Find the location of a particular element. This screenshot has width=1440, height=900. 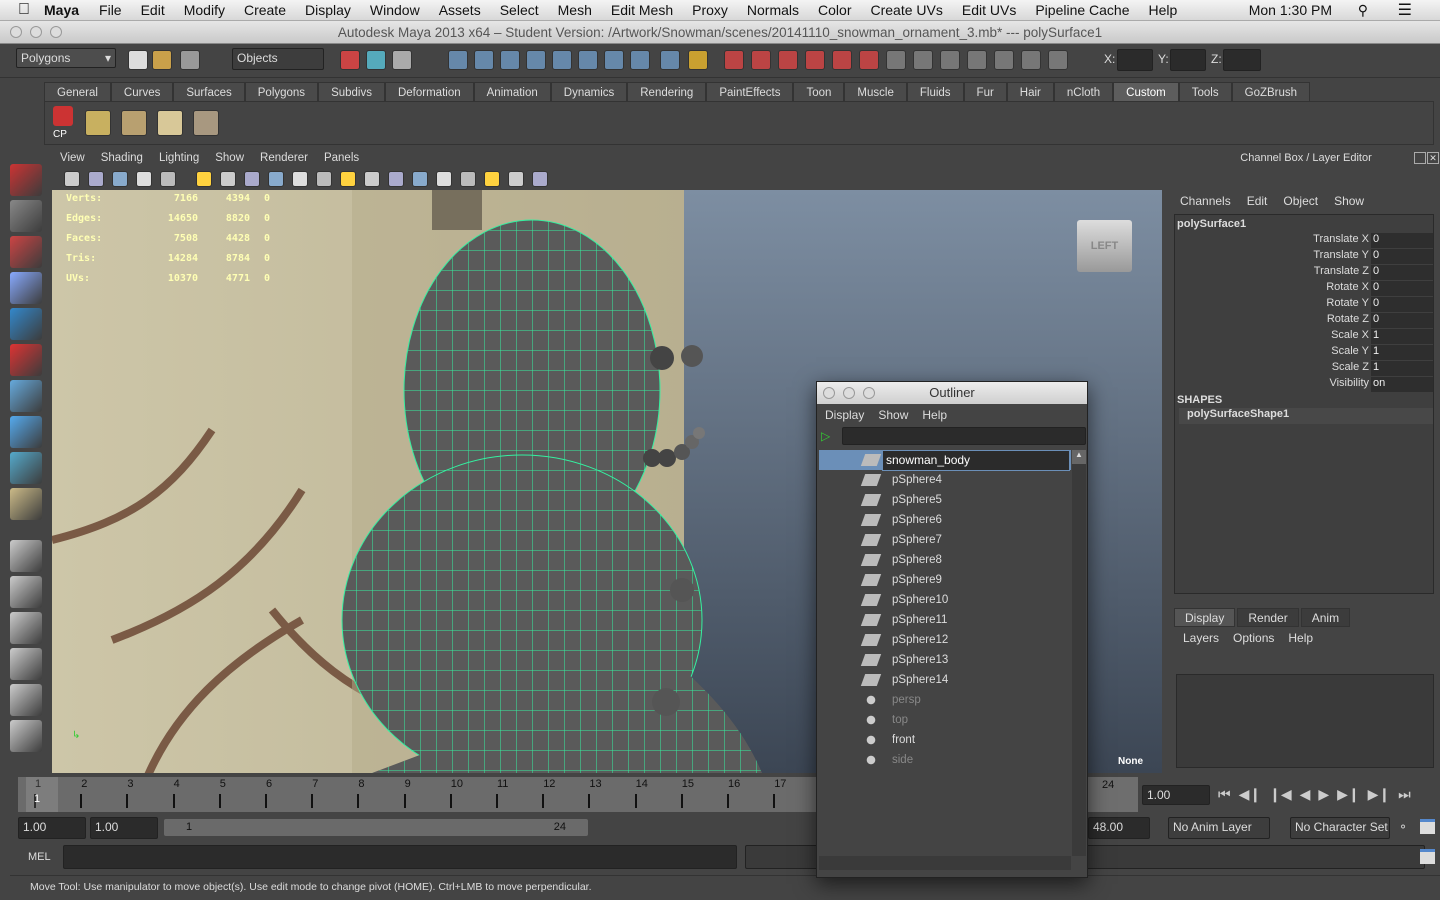

outliner-item-selected: snowman_body is located at coordinates (945, 460).